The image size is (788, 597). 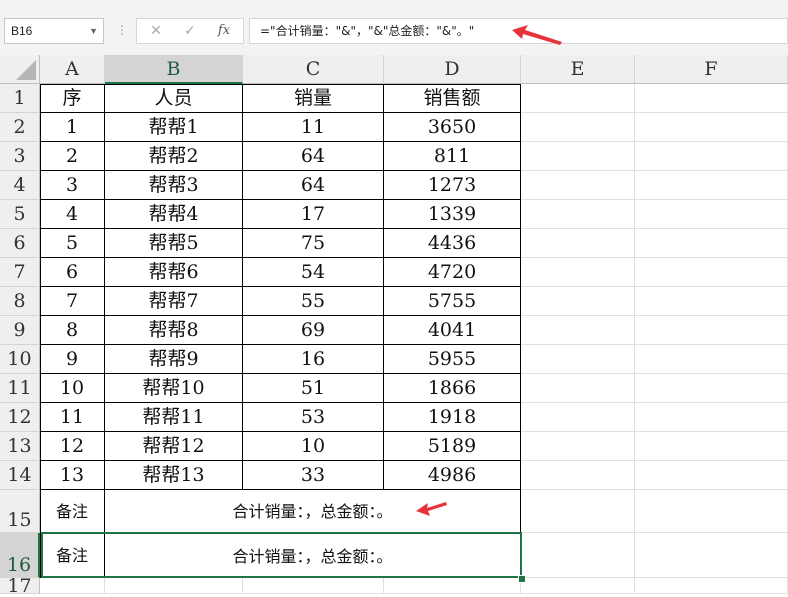 I want to click on column-header-c: C, so click(x=313, y=69).